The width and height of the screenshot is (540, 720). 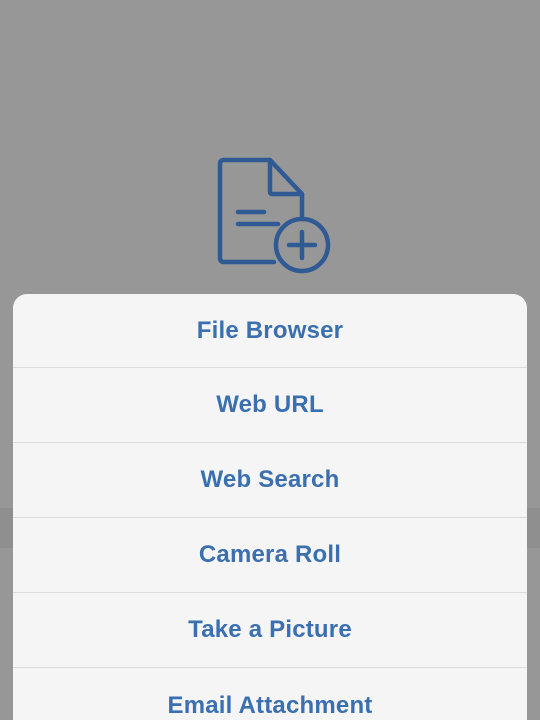 I want to click on action-take-a-picture: Take a Picture, so click(x=270, y=630).